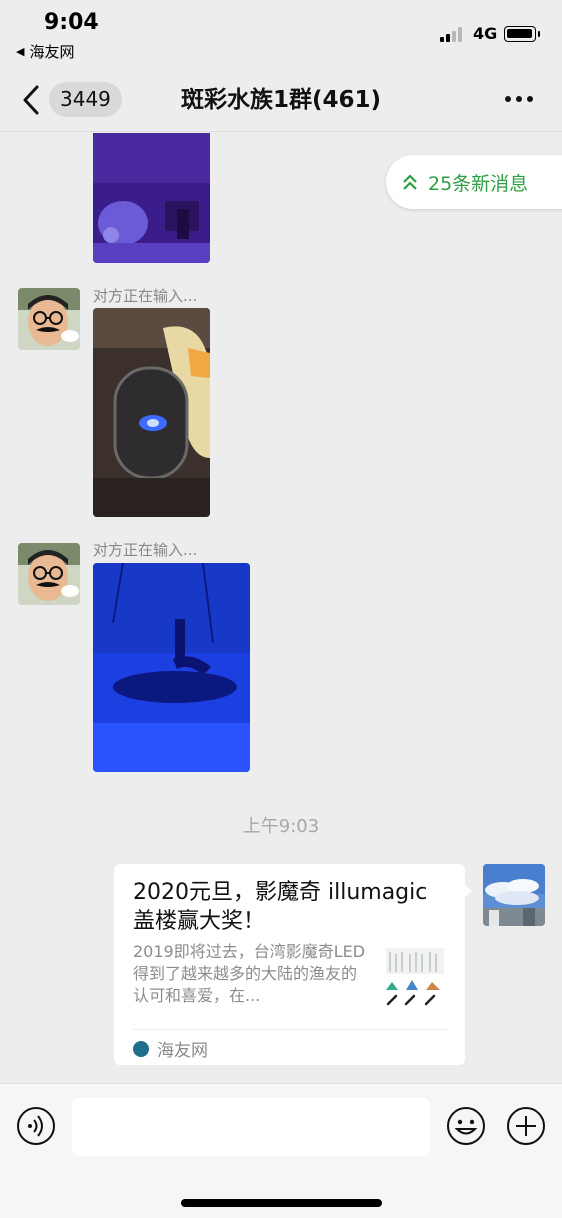 This screenshot has height=1218, width=562. Describe the element at coordinates (526, 1126) in the screenshot. I see `add-icon` at that location.